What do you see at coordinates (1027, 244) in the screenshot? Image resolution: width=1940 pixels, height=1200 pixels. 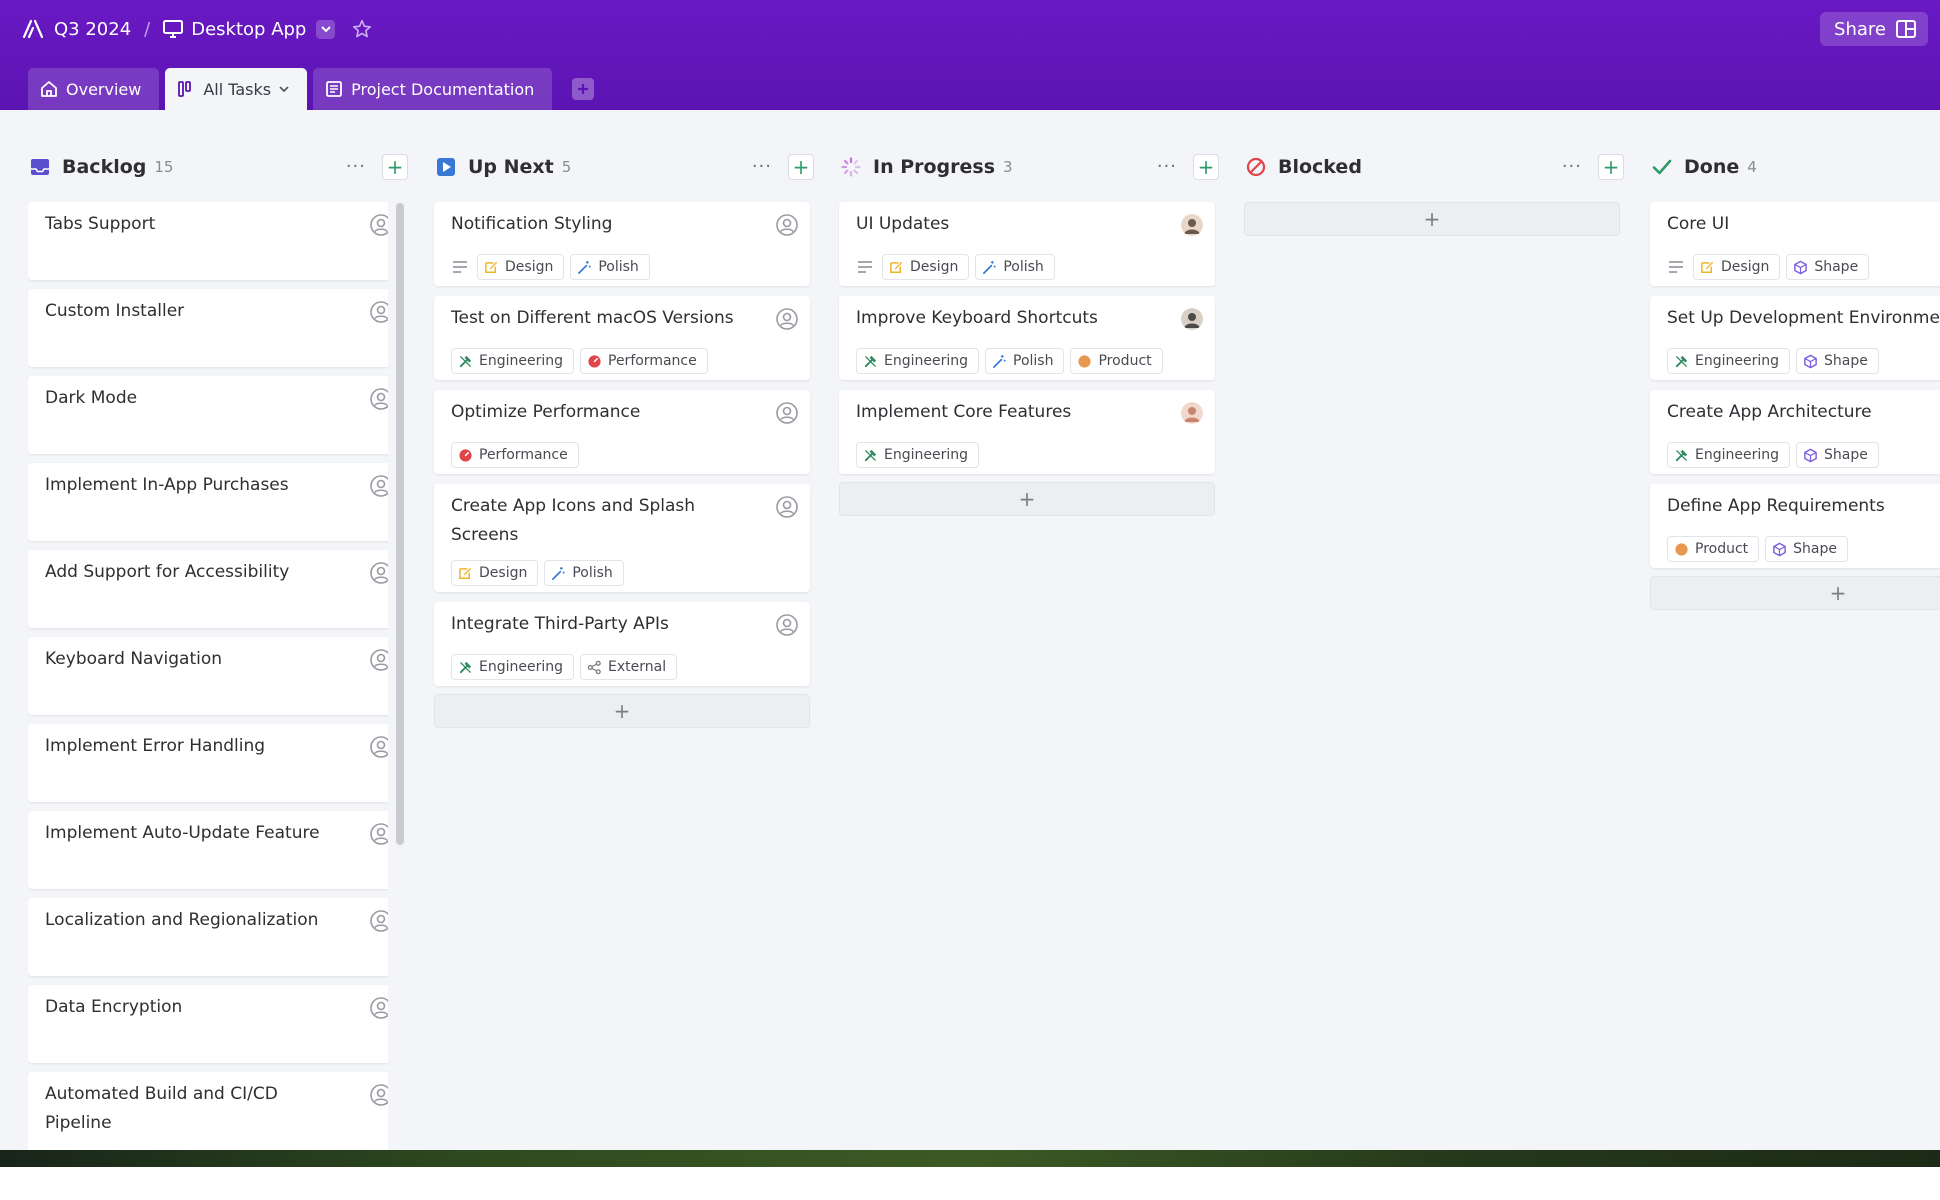 I see `task-card: UI Updates Design Polish` at bounding box center [1027, 244].